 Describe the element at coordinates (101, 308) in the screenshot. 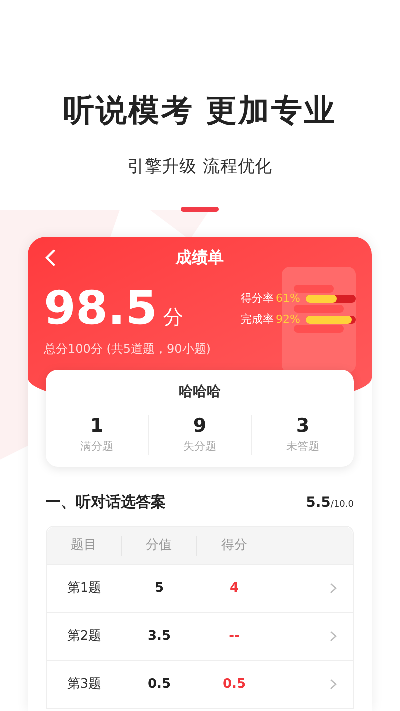

I see `total-score: 98.5` at that location.